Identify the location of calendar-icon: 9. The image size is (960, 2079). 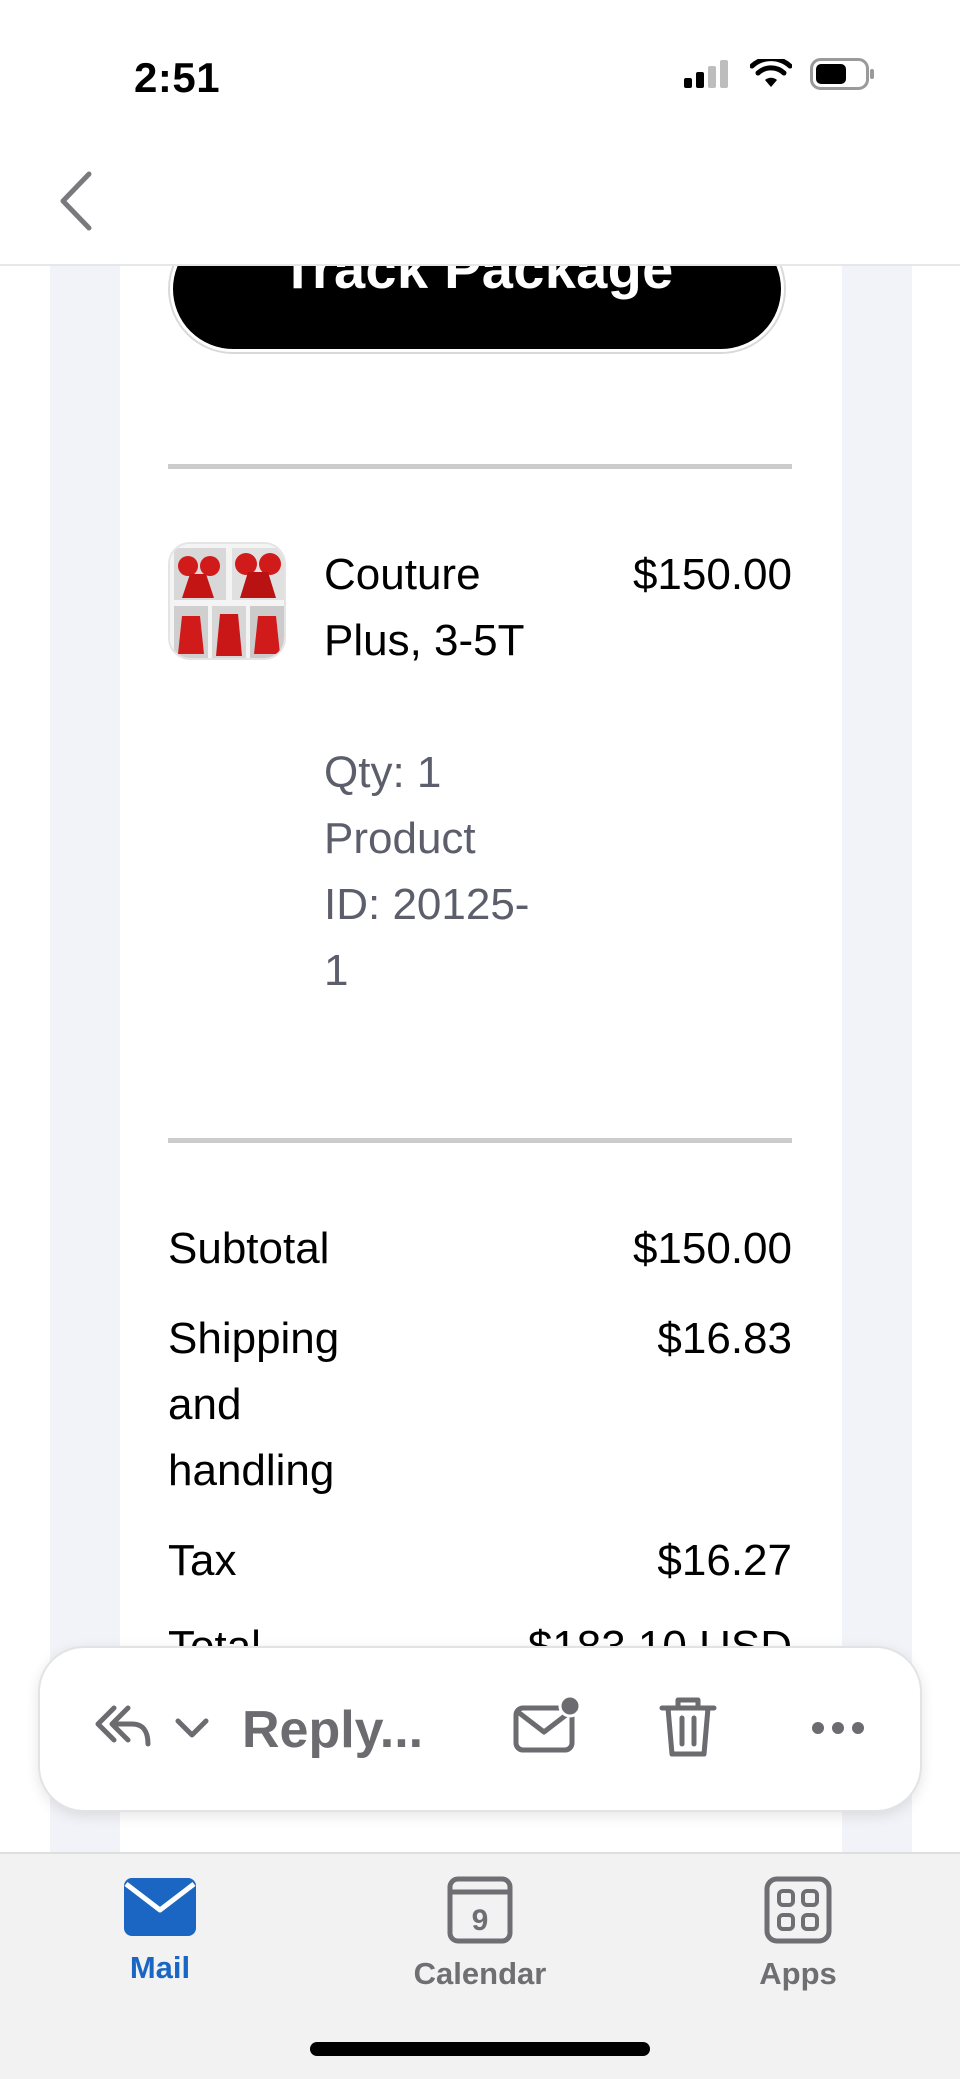
(480, 1910).